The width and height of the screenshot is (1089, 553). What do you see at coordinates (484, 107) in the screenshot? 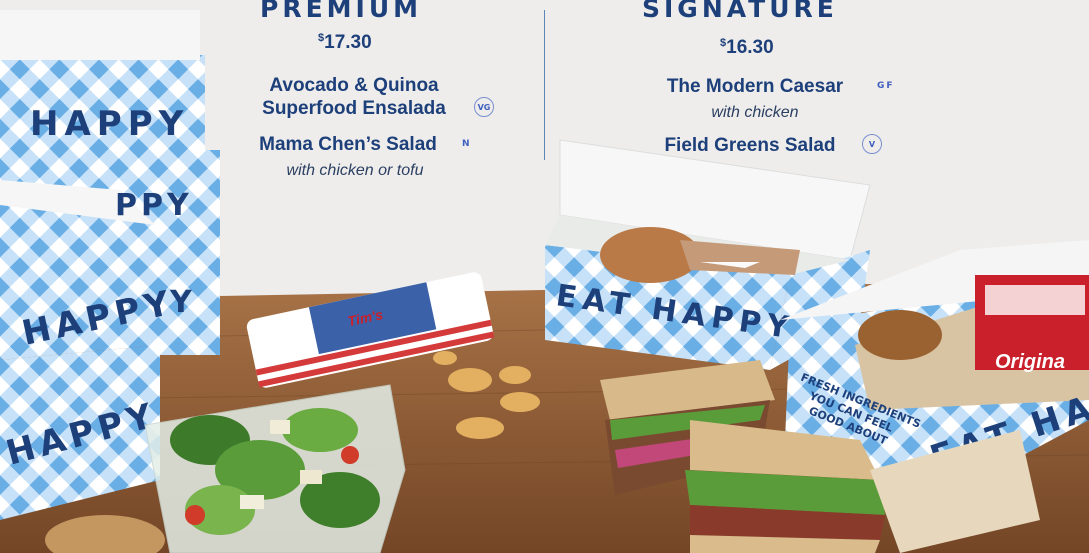
I see `vegan-badge: VG` at bounding box center [484, 107].